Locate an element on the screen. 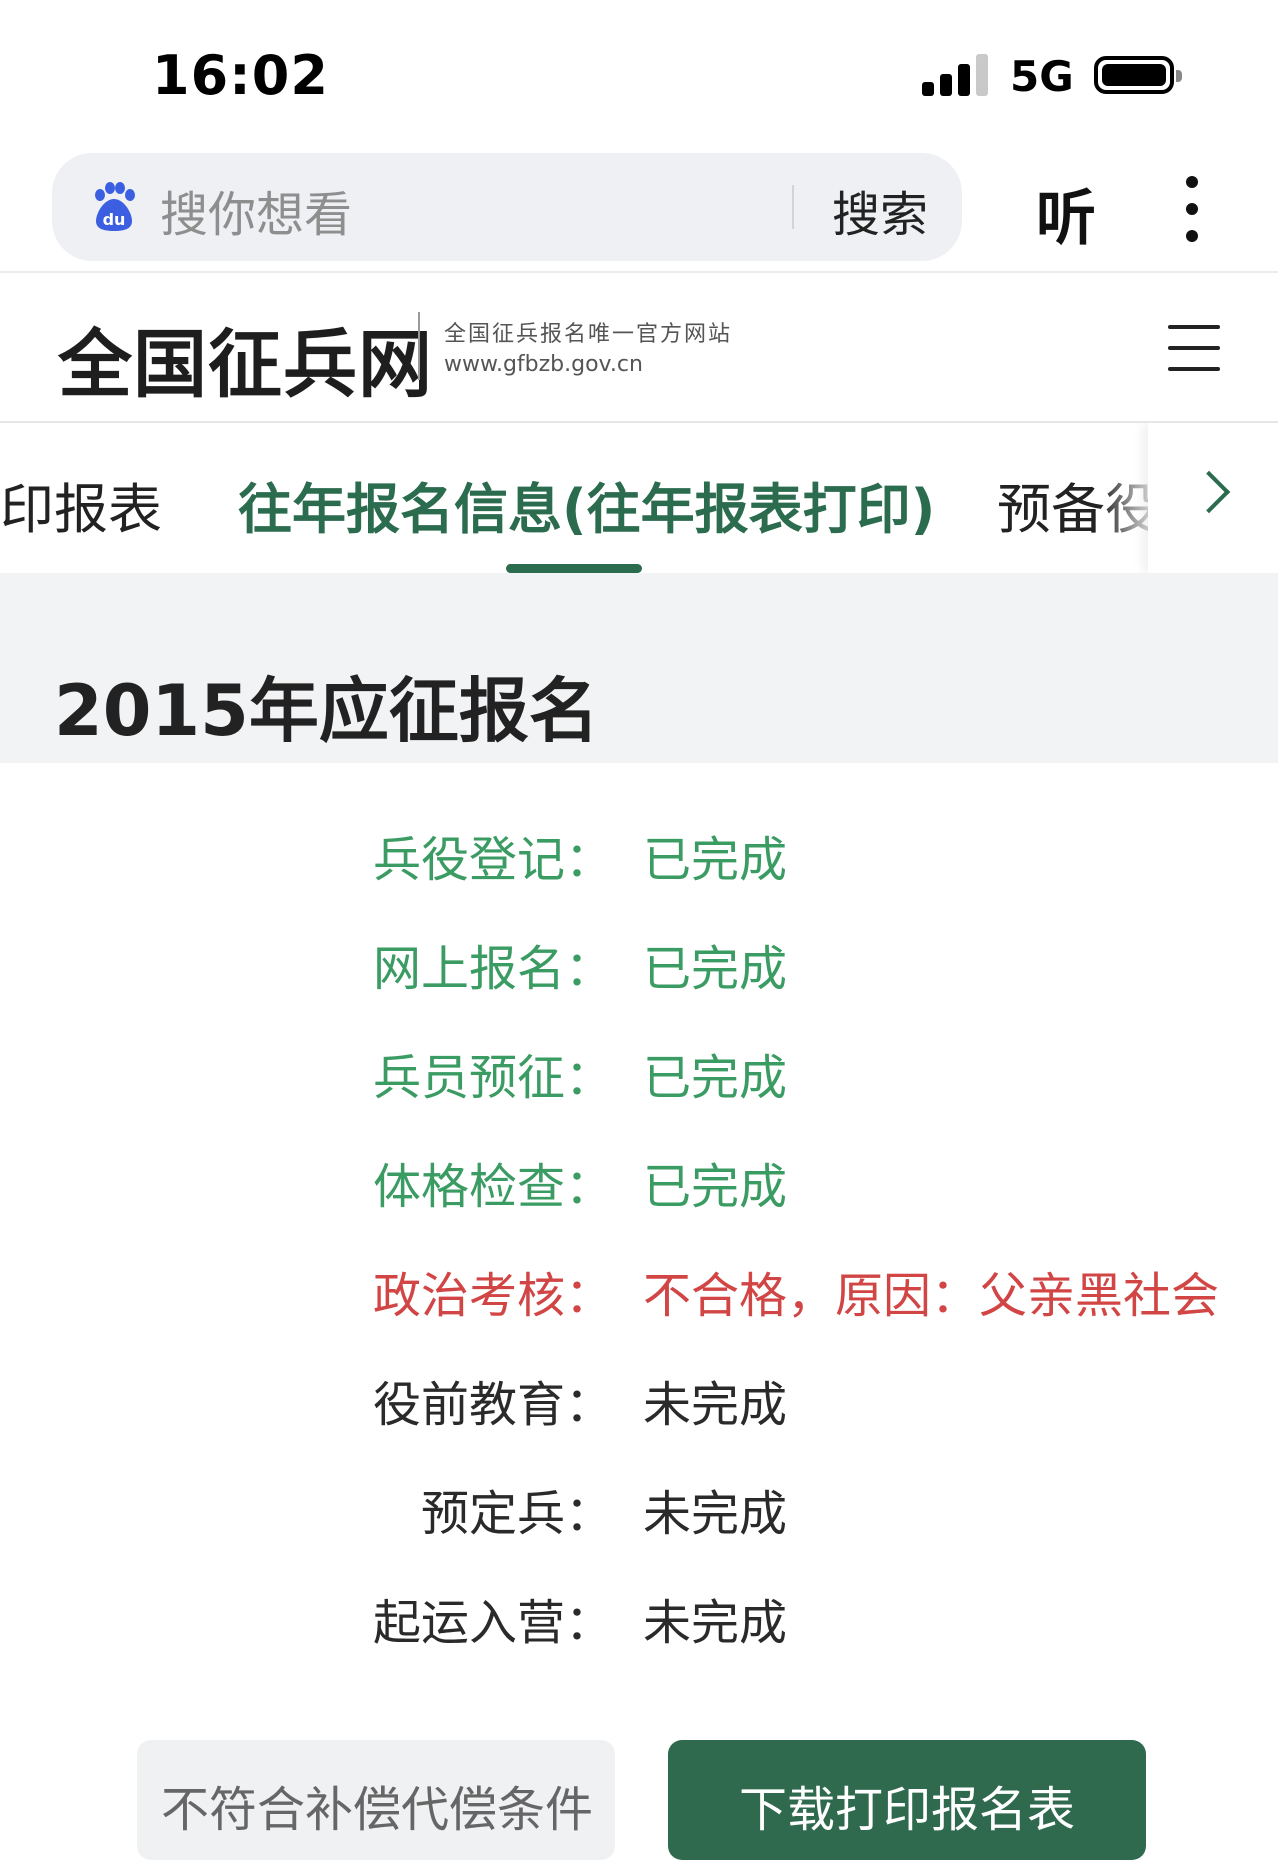 The width and height of the screenshot is (1278, 1860). status-bar: 16:02 5G is located at coordinates (639, 75).